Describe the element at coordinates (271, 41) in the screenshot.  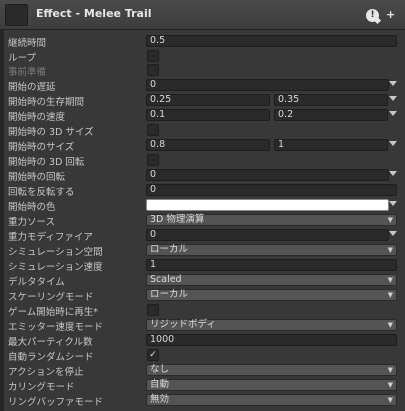
I see `duration-field: 0.5` at that location.